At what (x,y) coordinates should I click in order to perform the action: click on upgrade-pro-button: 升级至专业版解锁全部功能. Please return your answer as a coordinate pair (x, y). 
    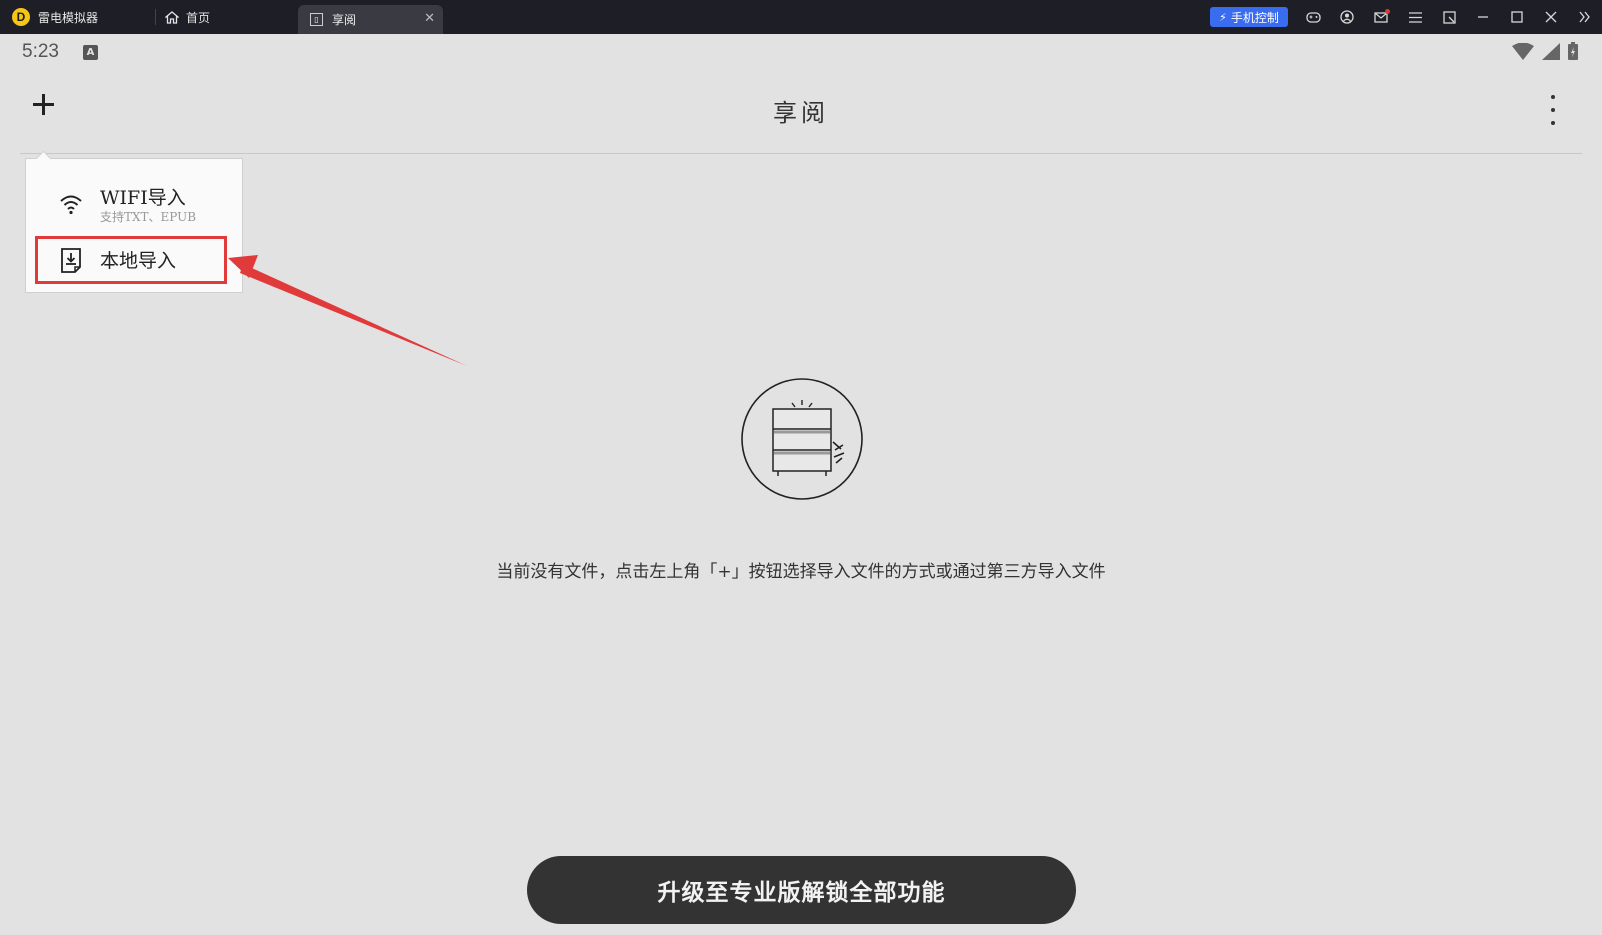
    Looking at the image, I should click on (801, 890).